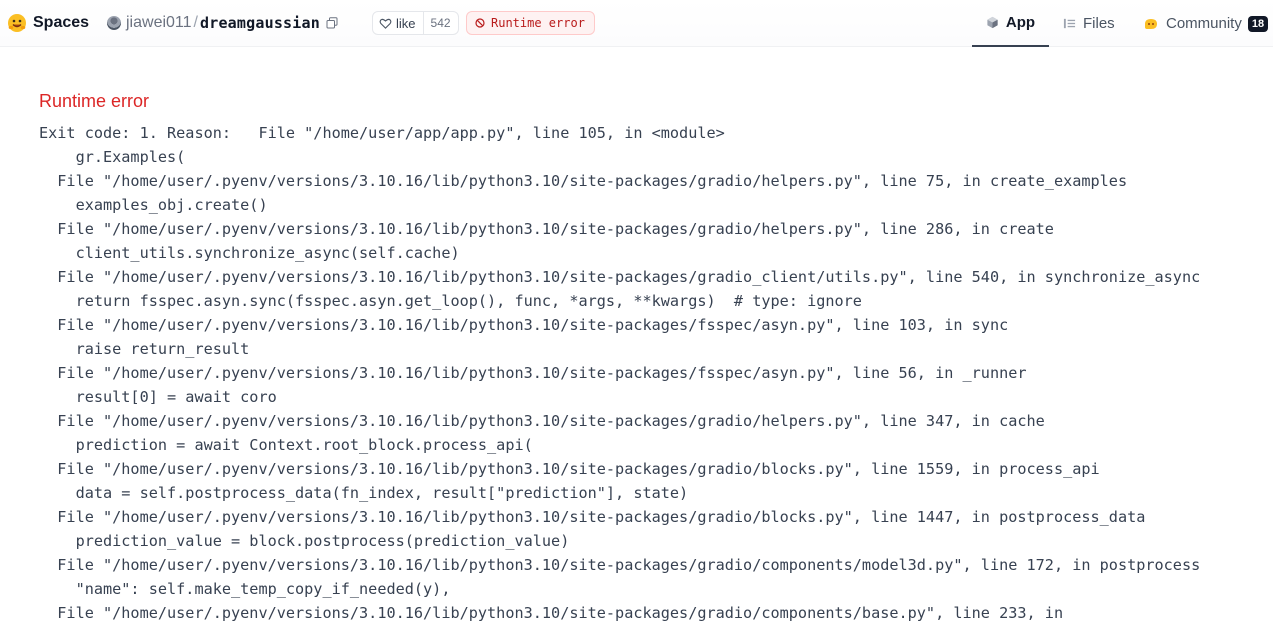  What do you see at coordinates (114, 23) in the screenshot?
I see `owner-avatar` at bounding box center [114, 23].